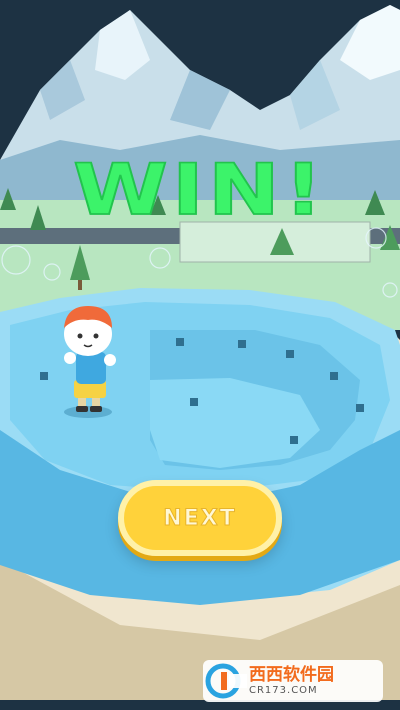  I want to click on next-button: NEXT, so click(200, 518).